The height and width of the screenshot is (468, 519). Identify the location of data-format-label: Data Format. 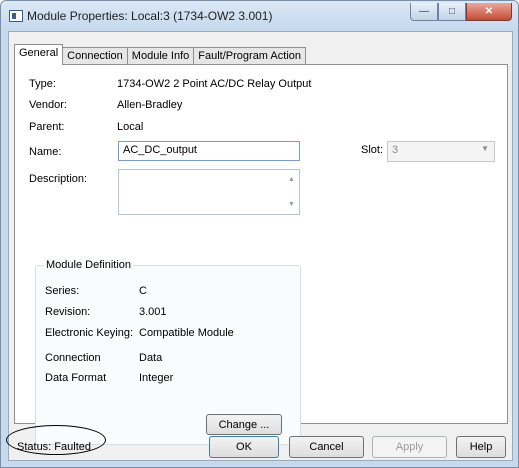
(76, 378).